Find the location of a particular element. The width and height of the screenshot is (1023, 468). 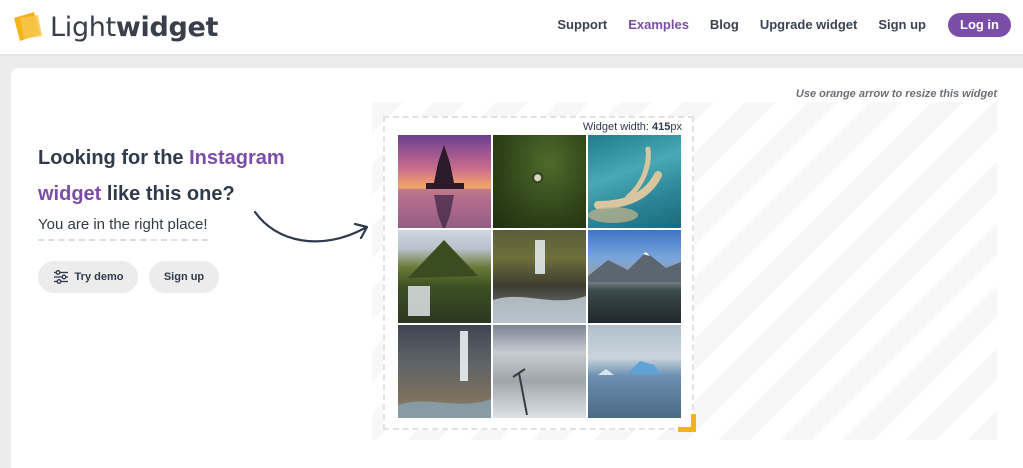

nav-blog: Blog is located at coordinates (724, 25).